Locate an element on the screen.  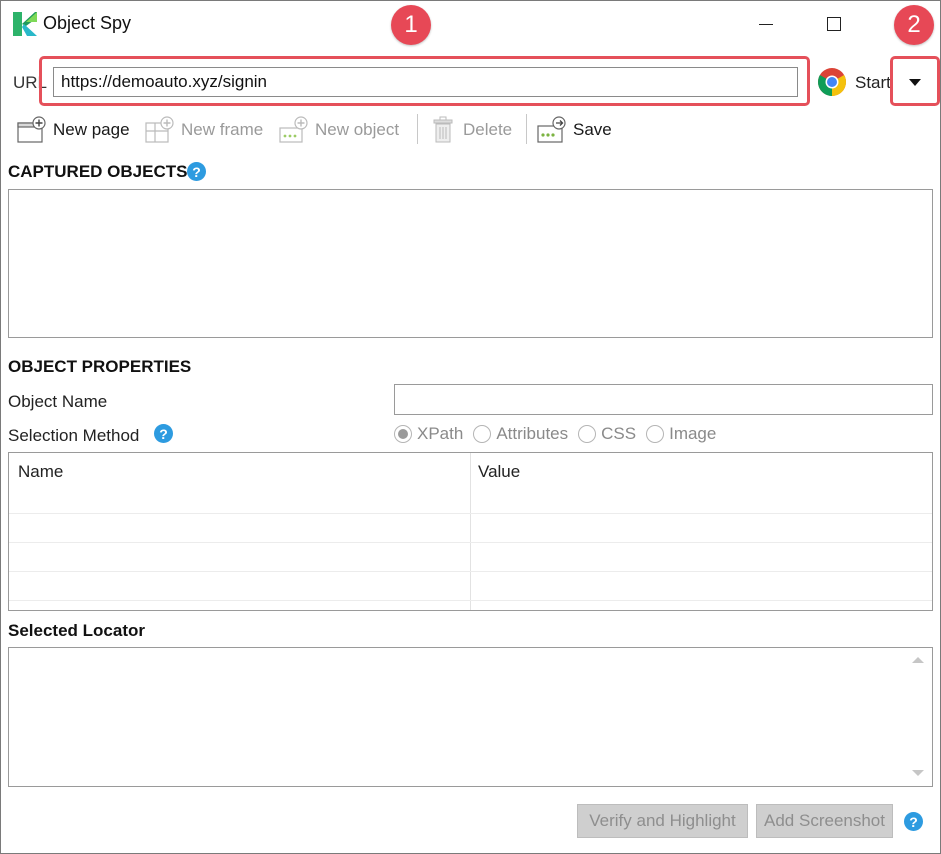
radio-checked-icon is located at coordinates (403, 434).